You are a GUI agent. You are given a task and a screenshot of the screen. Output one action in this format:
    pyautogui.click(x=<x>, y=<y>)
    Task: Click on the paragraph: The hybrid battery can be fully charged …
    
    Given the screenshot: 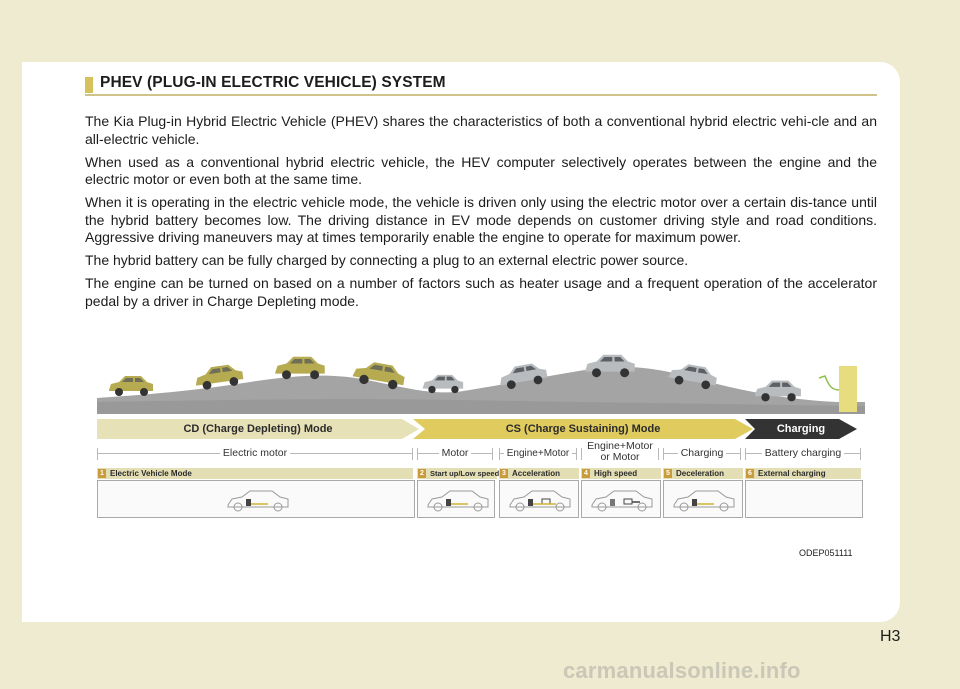 What is the action you would take?
    pyautogui.click(x=387, y=260)
    